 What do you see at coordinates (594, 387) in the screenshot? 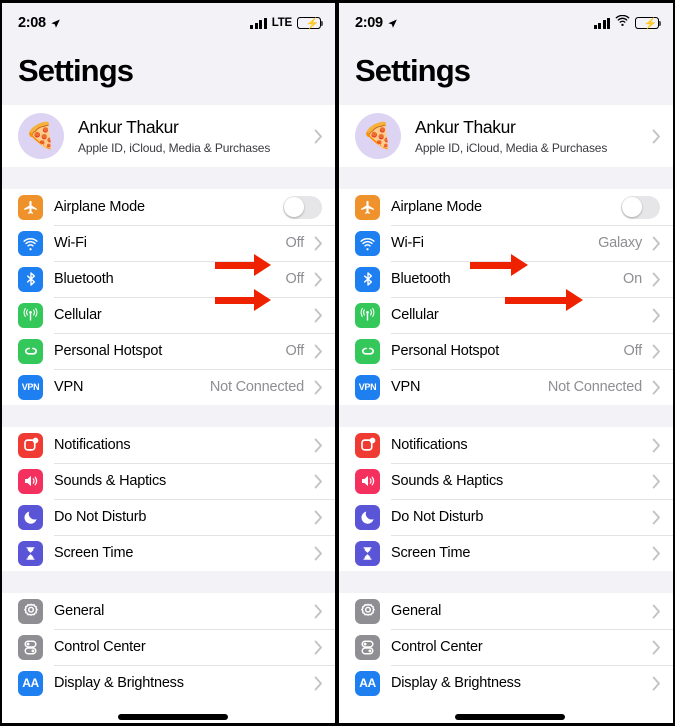
I see `row-value: Not Connected` at bounding box center [594, 387].